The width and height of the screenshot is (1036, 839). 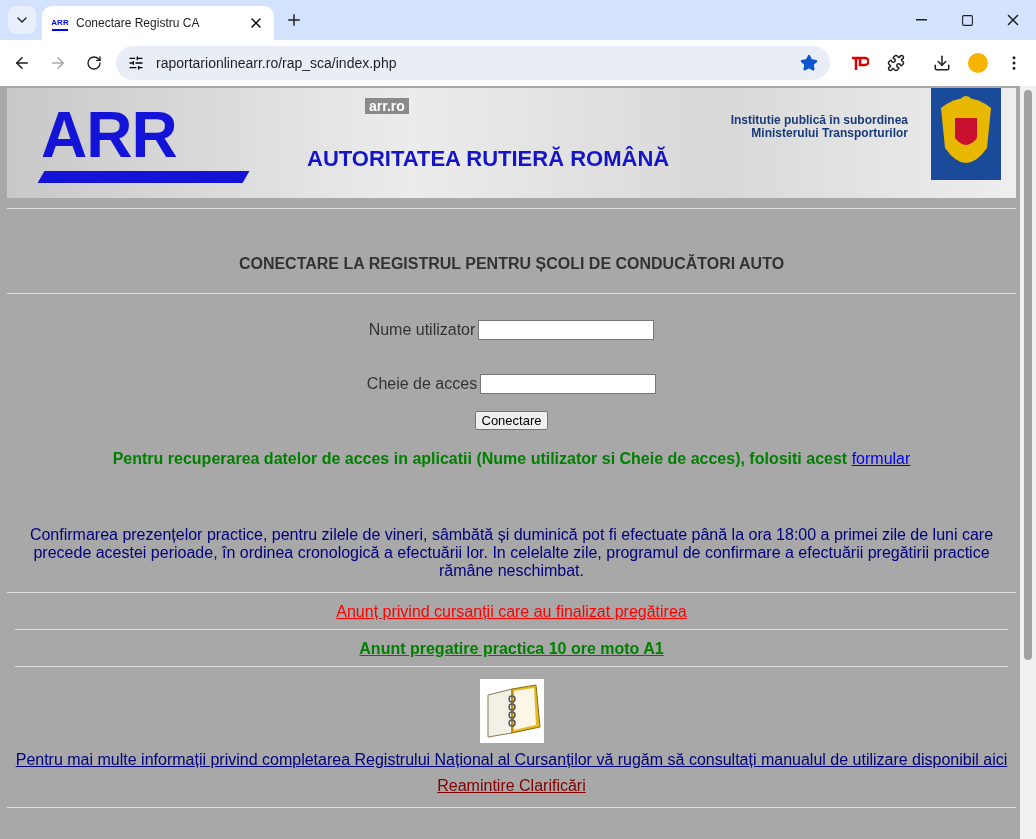 I want to click on notebook-icon, so click(x=511, y=711).